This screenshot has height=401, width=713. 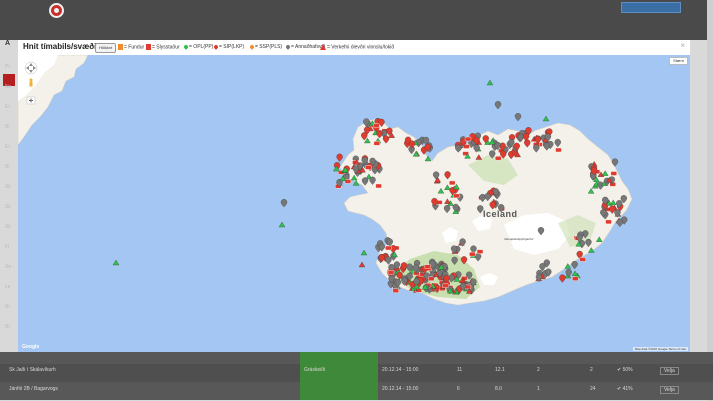 What do you see at coordinates (519, 239) in the screenshot?
I see `place-label: Vatnajökulsþjóðgarður` at bounding box center [519, 239].